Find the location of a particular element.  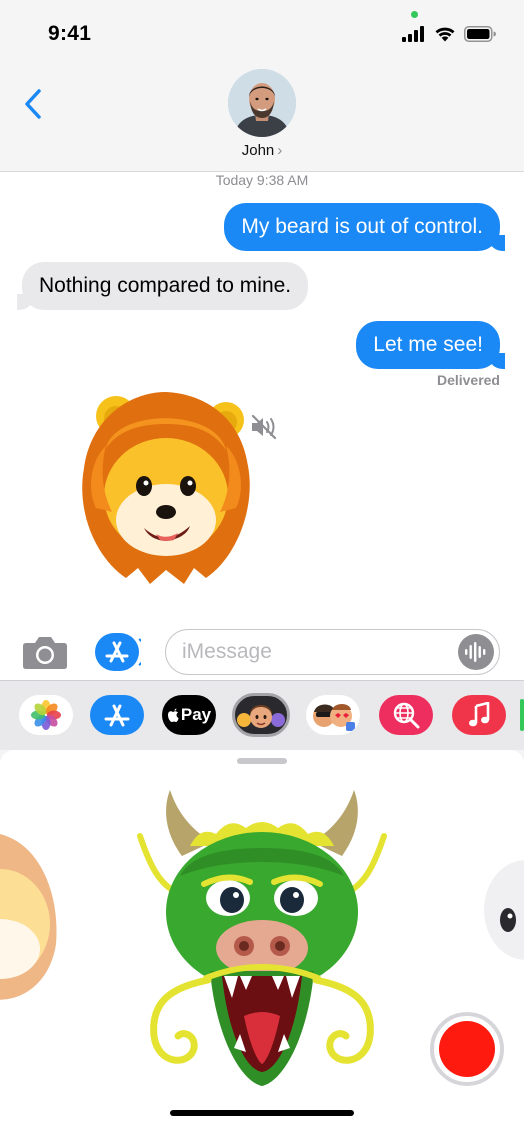

photos-icon is located at coordinates (46, 715).